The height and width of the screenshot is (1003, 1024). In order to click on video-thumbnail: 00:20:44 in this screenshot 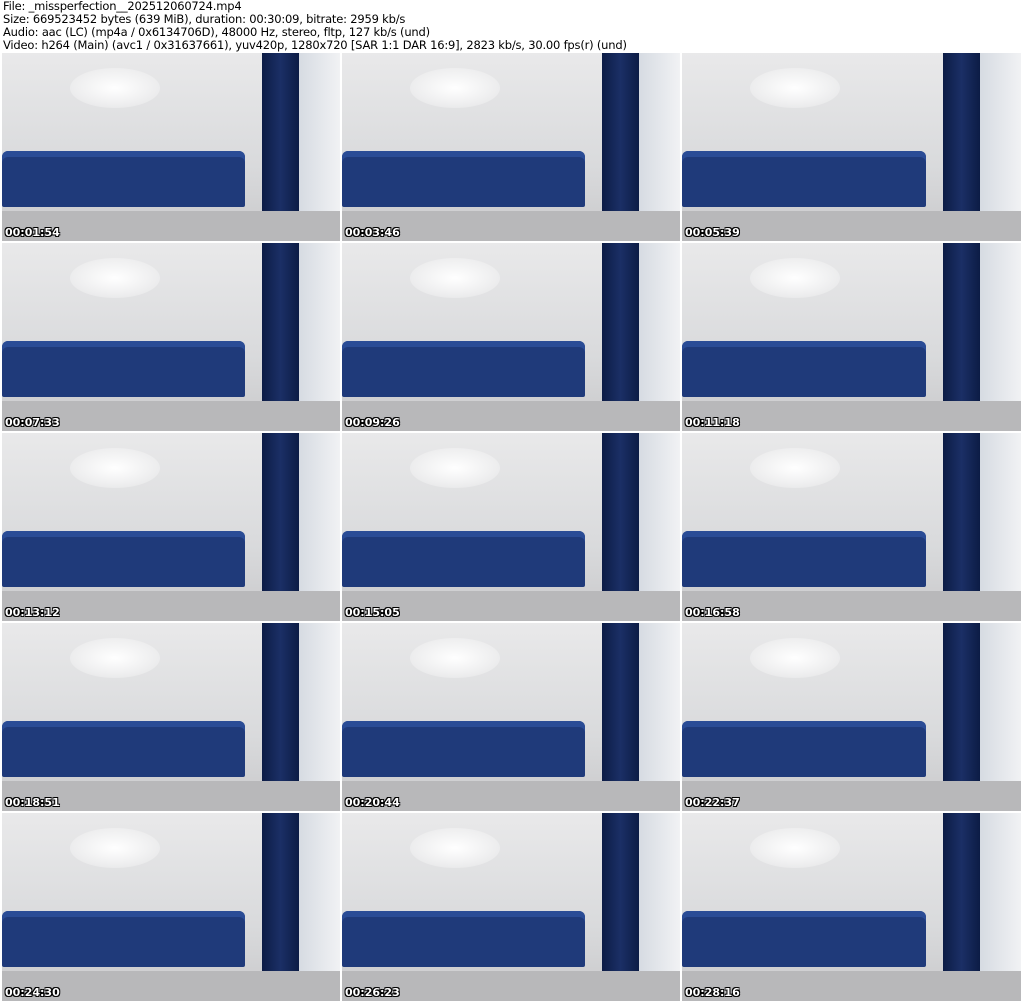, I will do `click(511, 717)`.